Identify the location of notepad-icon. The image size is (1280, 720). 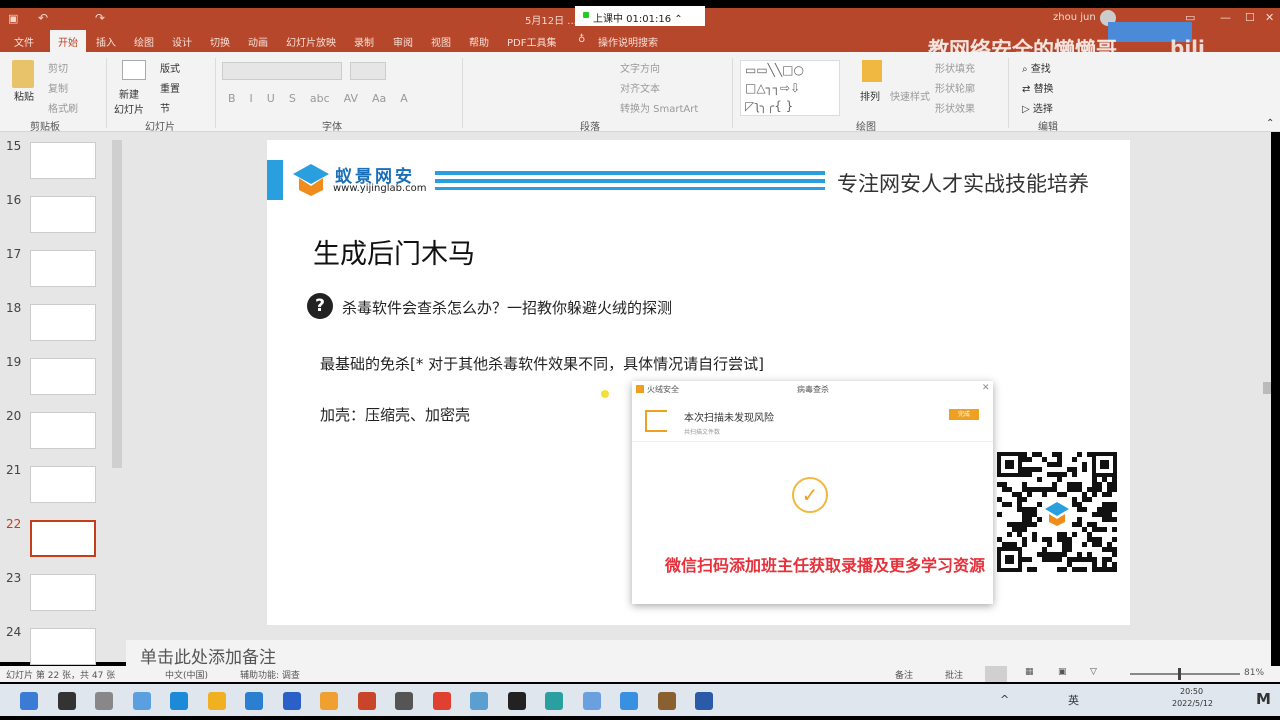
(479, 701).